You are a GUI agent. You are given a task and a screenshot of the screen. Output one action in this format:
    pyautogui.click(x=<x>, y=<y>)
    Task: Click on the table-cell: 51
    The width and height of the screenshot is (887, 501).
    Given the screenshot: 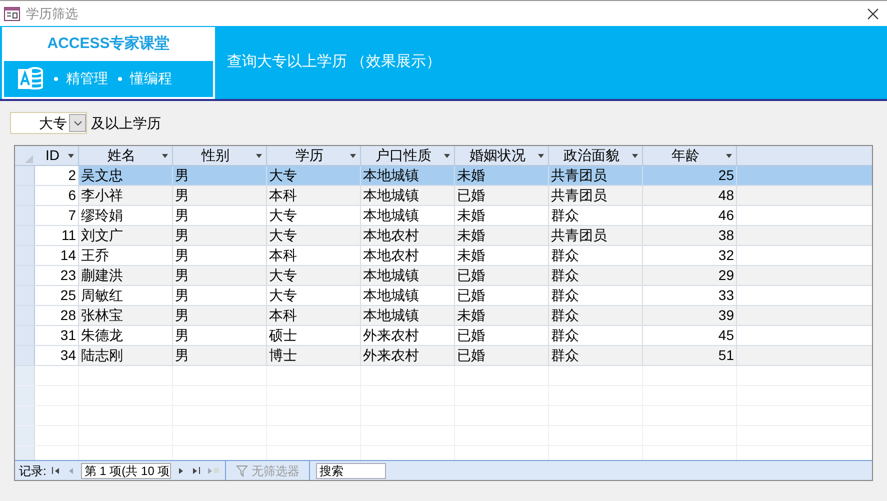 What is the action you would take?
    pyautogui.click(x=690, y=355)
    